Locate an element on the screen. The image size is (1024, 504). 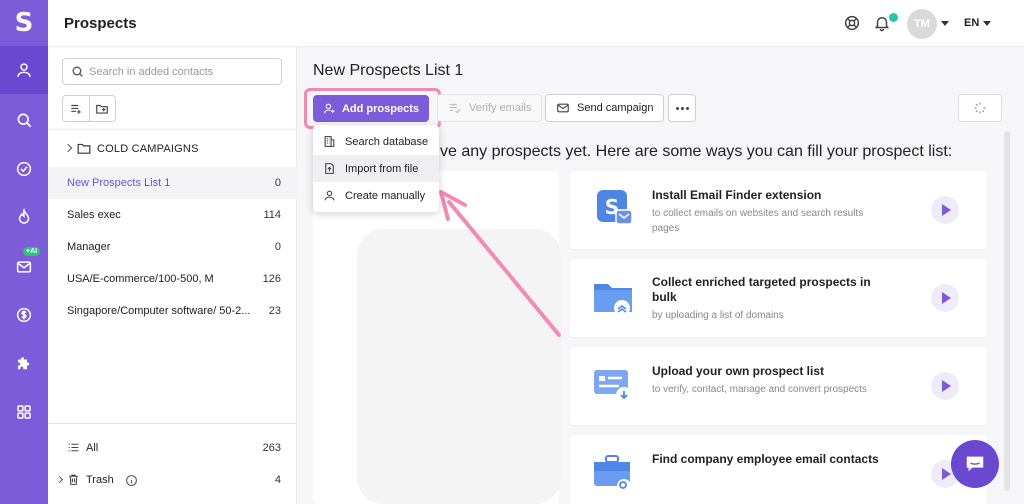
menu-item-create-manually: Create manually is located at coordinates (376, 195).